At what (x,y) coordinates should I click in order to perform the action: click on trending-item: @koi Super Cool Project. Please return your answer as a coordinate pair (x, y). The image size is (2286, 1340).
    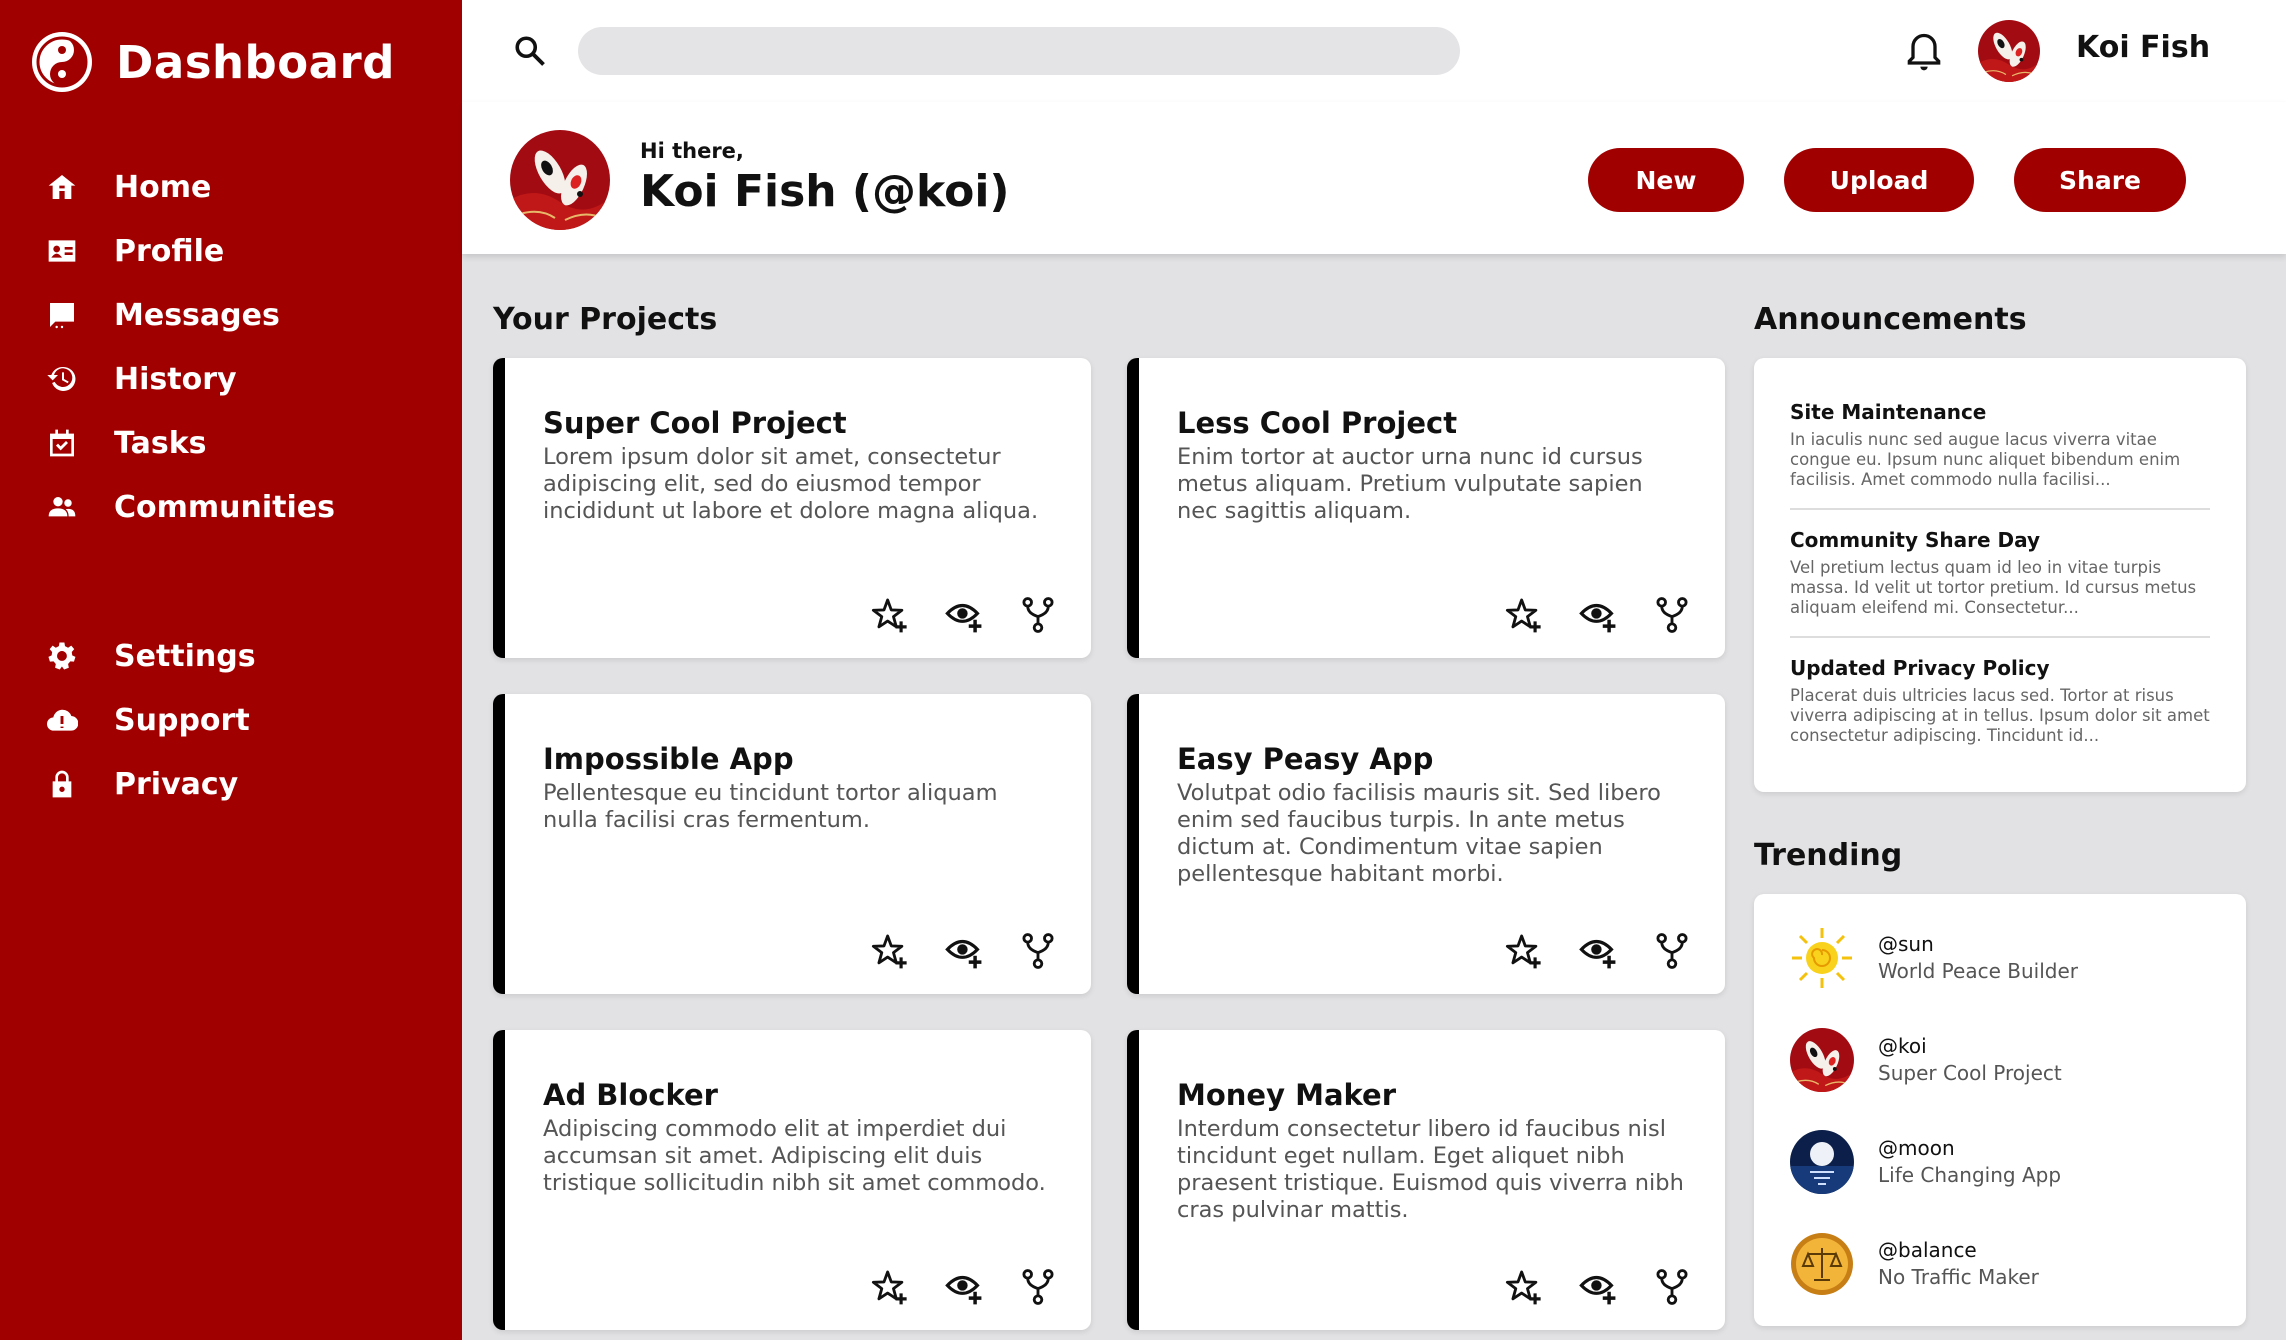
    Looking at the image, I should click on (2000, 1061).